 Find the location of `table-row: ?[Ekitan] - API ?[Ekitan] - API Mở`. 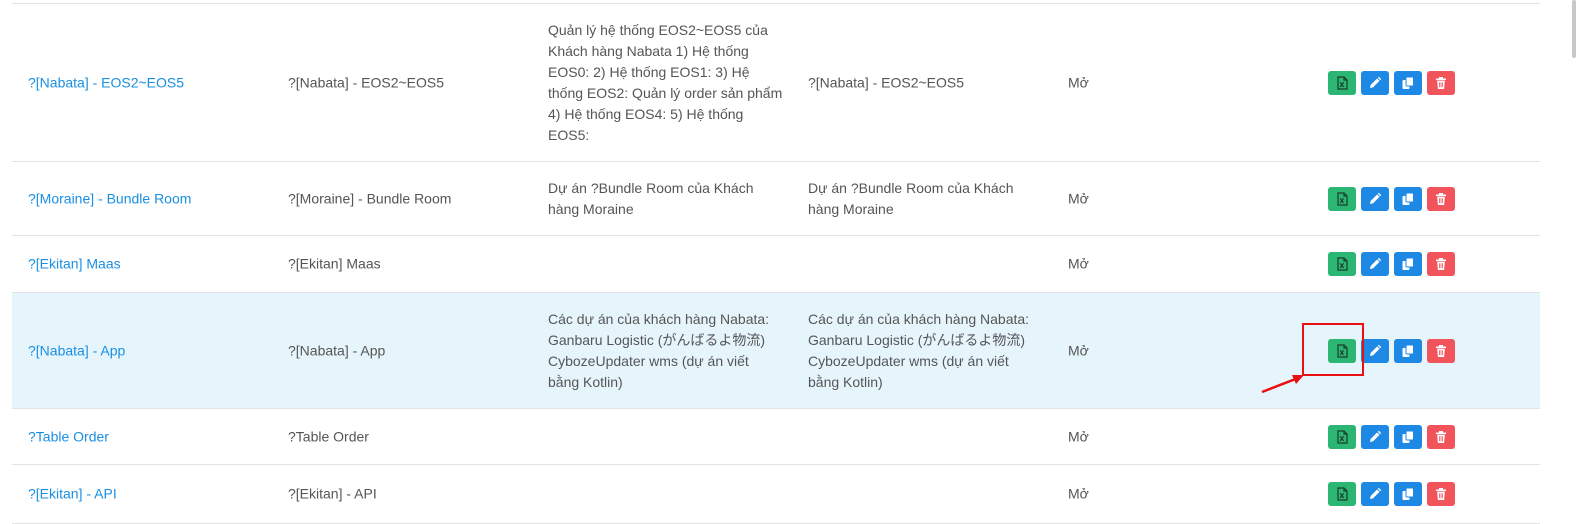

table-row: ?[Ekitan] - API ?[Ekitan] - API Mở is located at coordinates (776, 494).